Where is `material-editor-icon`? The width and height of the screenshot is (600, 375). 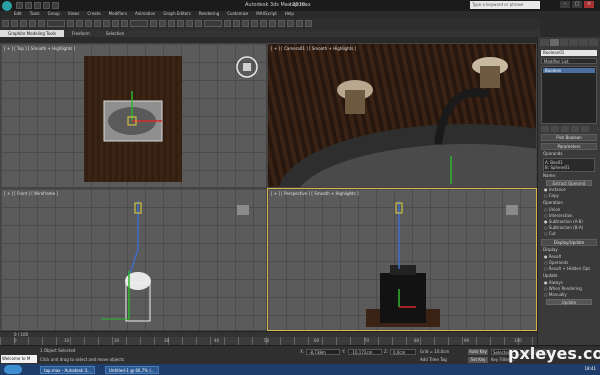
material-editor-icon is located at coordinates (281, 23).